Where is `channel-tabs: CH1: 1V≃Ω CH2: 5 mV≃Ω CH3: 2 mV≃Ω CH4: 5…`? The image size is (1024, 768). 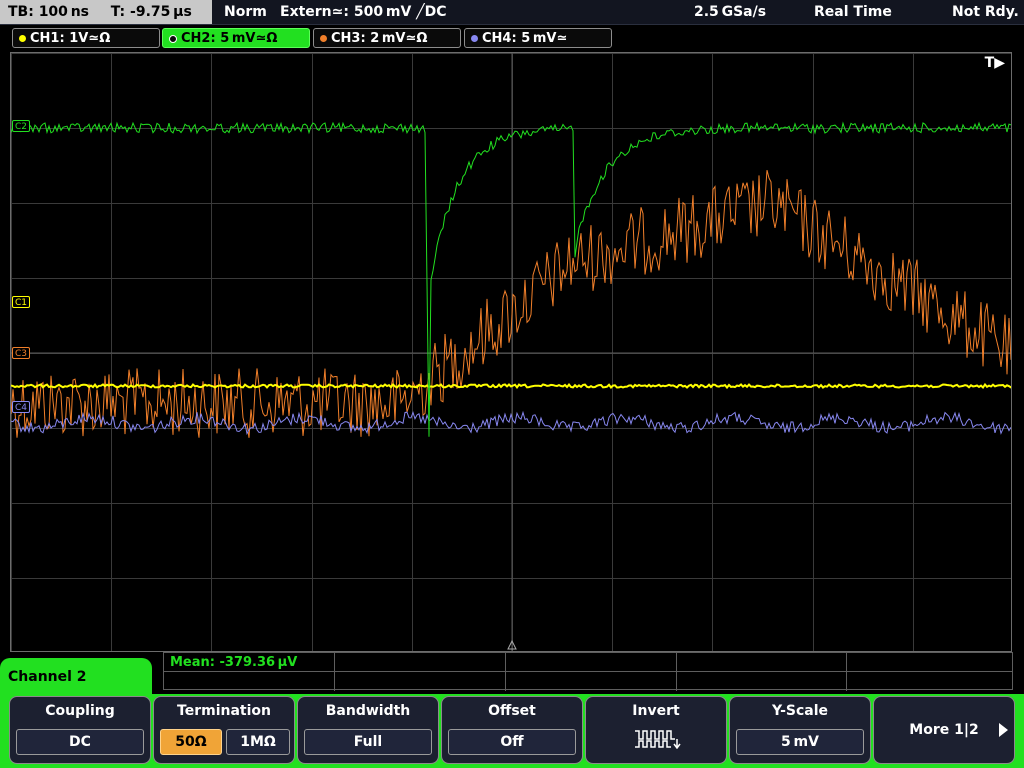 channel-tabs: CH1: 1V≃Ω CH2: 5 mV≃Ω CH3: 2 mV≃Ω CH4: 5… is located at coordinates (512, 38).